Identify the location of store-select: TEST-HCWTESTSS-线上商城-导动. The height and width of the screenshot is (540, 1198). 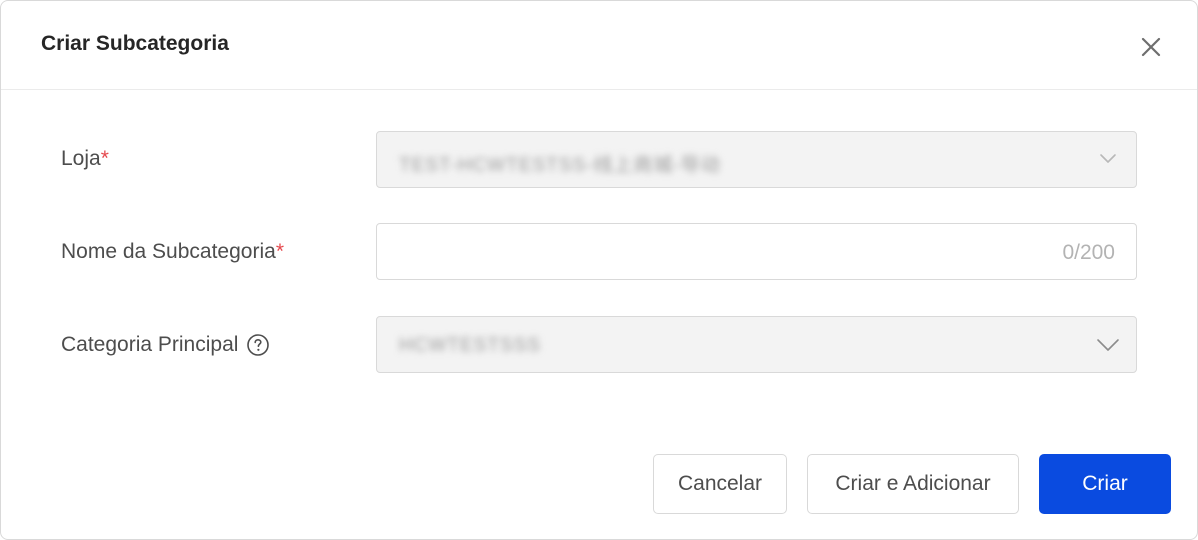
(756, 159).